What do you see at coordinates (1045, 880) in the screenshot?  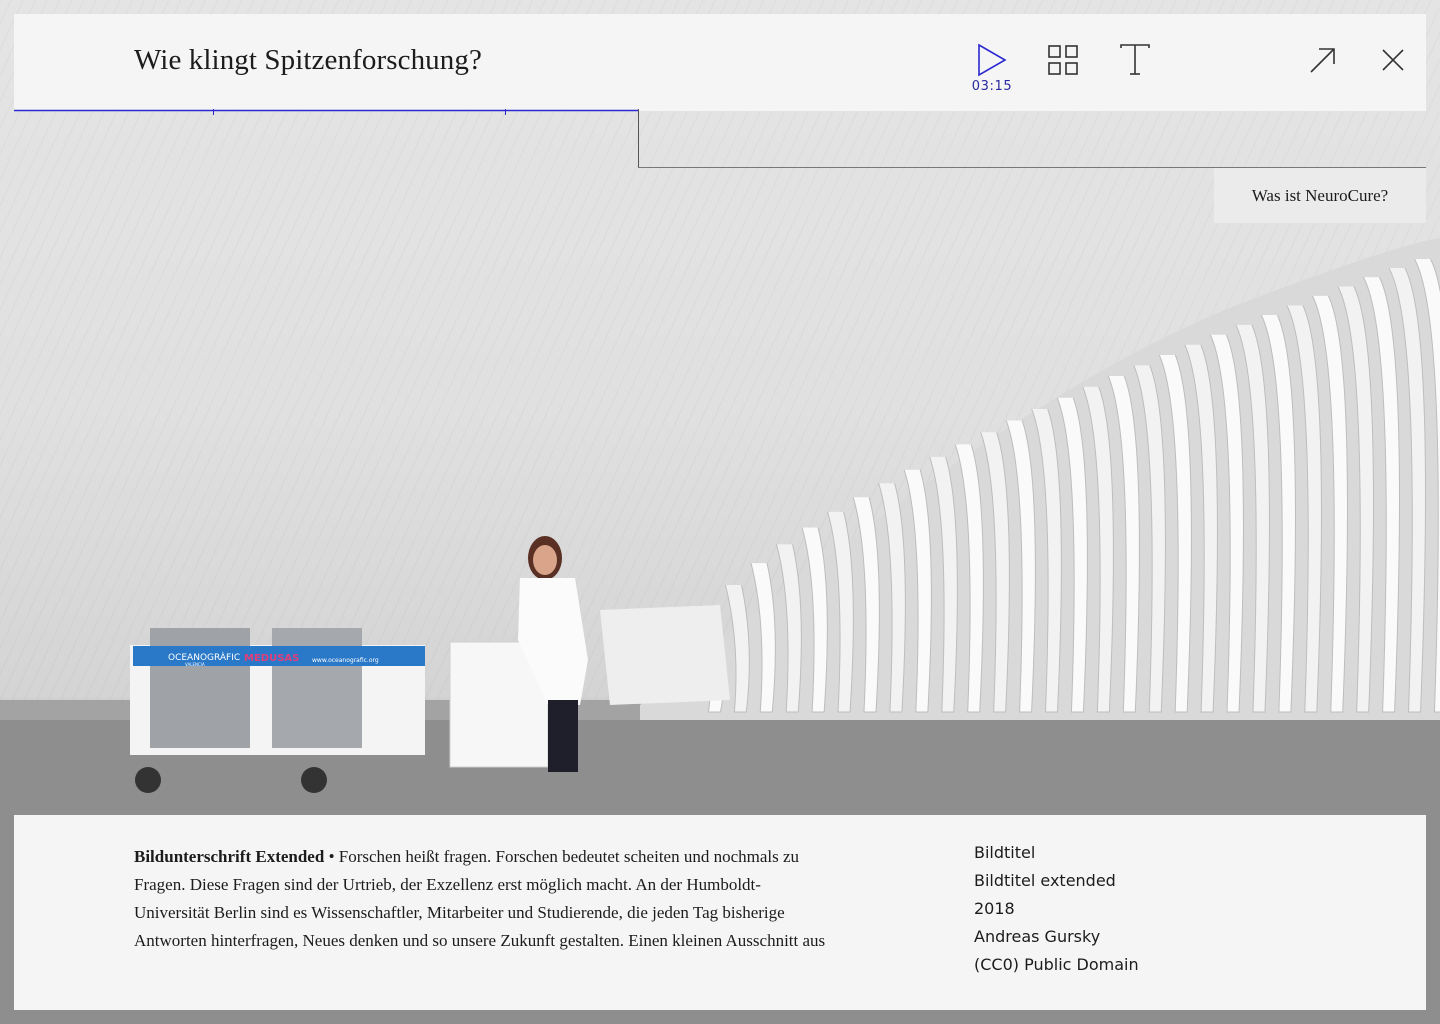 I see `meta-title-extended: Bildtitel extended` at bounding box center [1045, 880].